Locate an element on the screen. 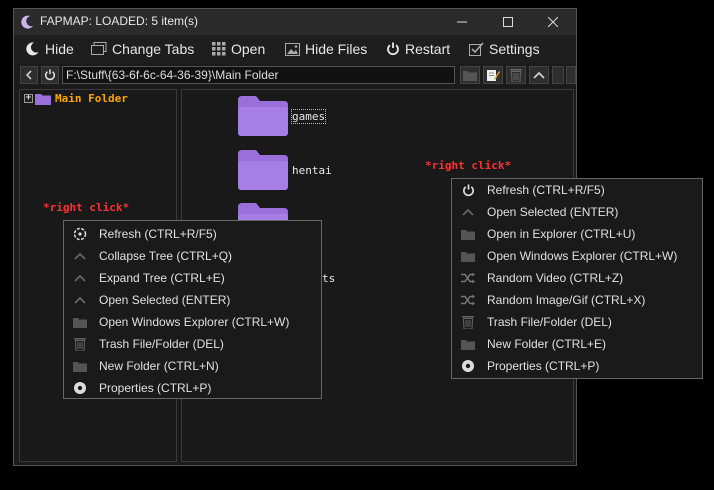 Image resolution: width=714 pixels, height=490 pixels. trash-button is located at coordinates (516, 75).